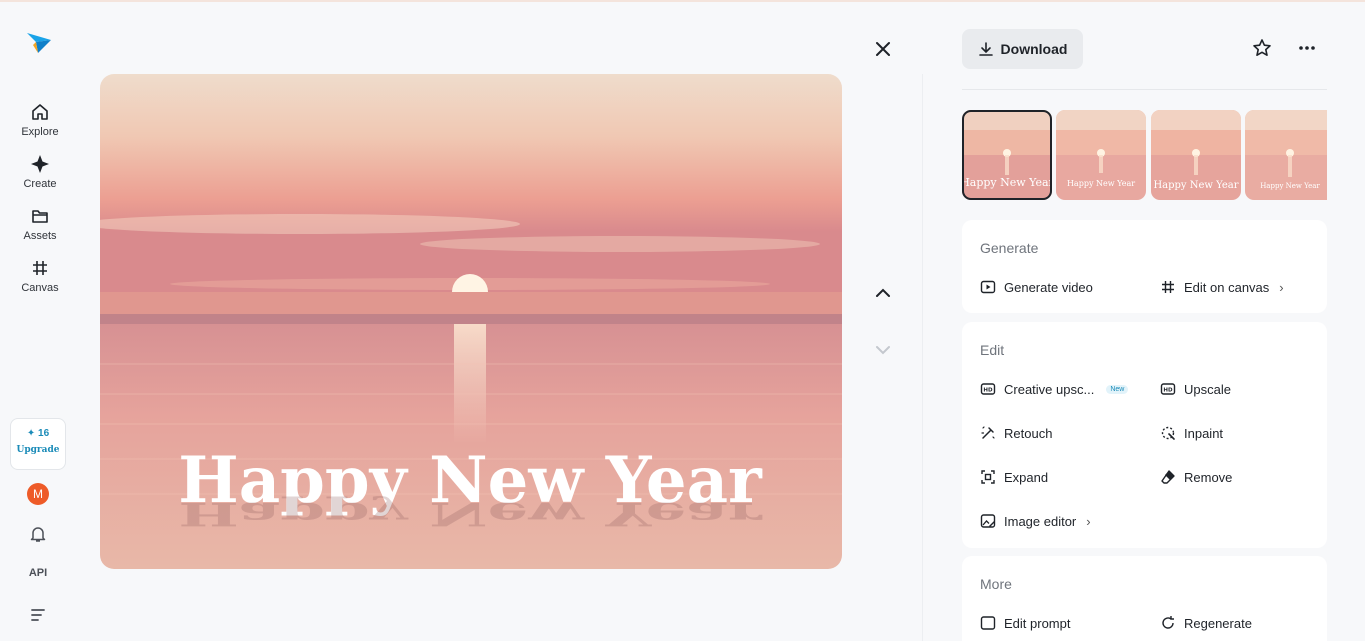  Describe the element at coordinates (1028, 433) in the screenshot. I see `retouch-label: Retouch` at that location.